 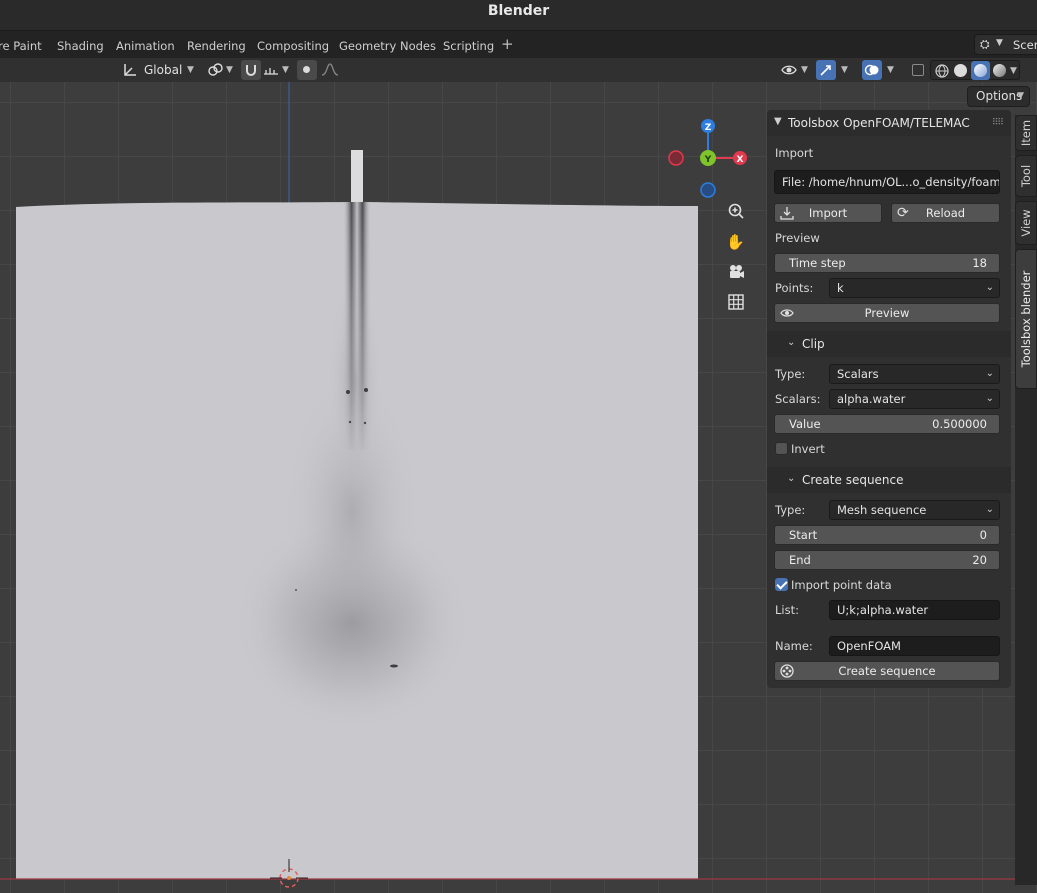 What do you see at coordinates (945, 213) in the screenshot?
I see `reload-button: ⟳ Reload` at bounding box center [945, 213].